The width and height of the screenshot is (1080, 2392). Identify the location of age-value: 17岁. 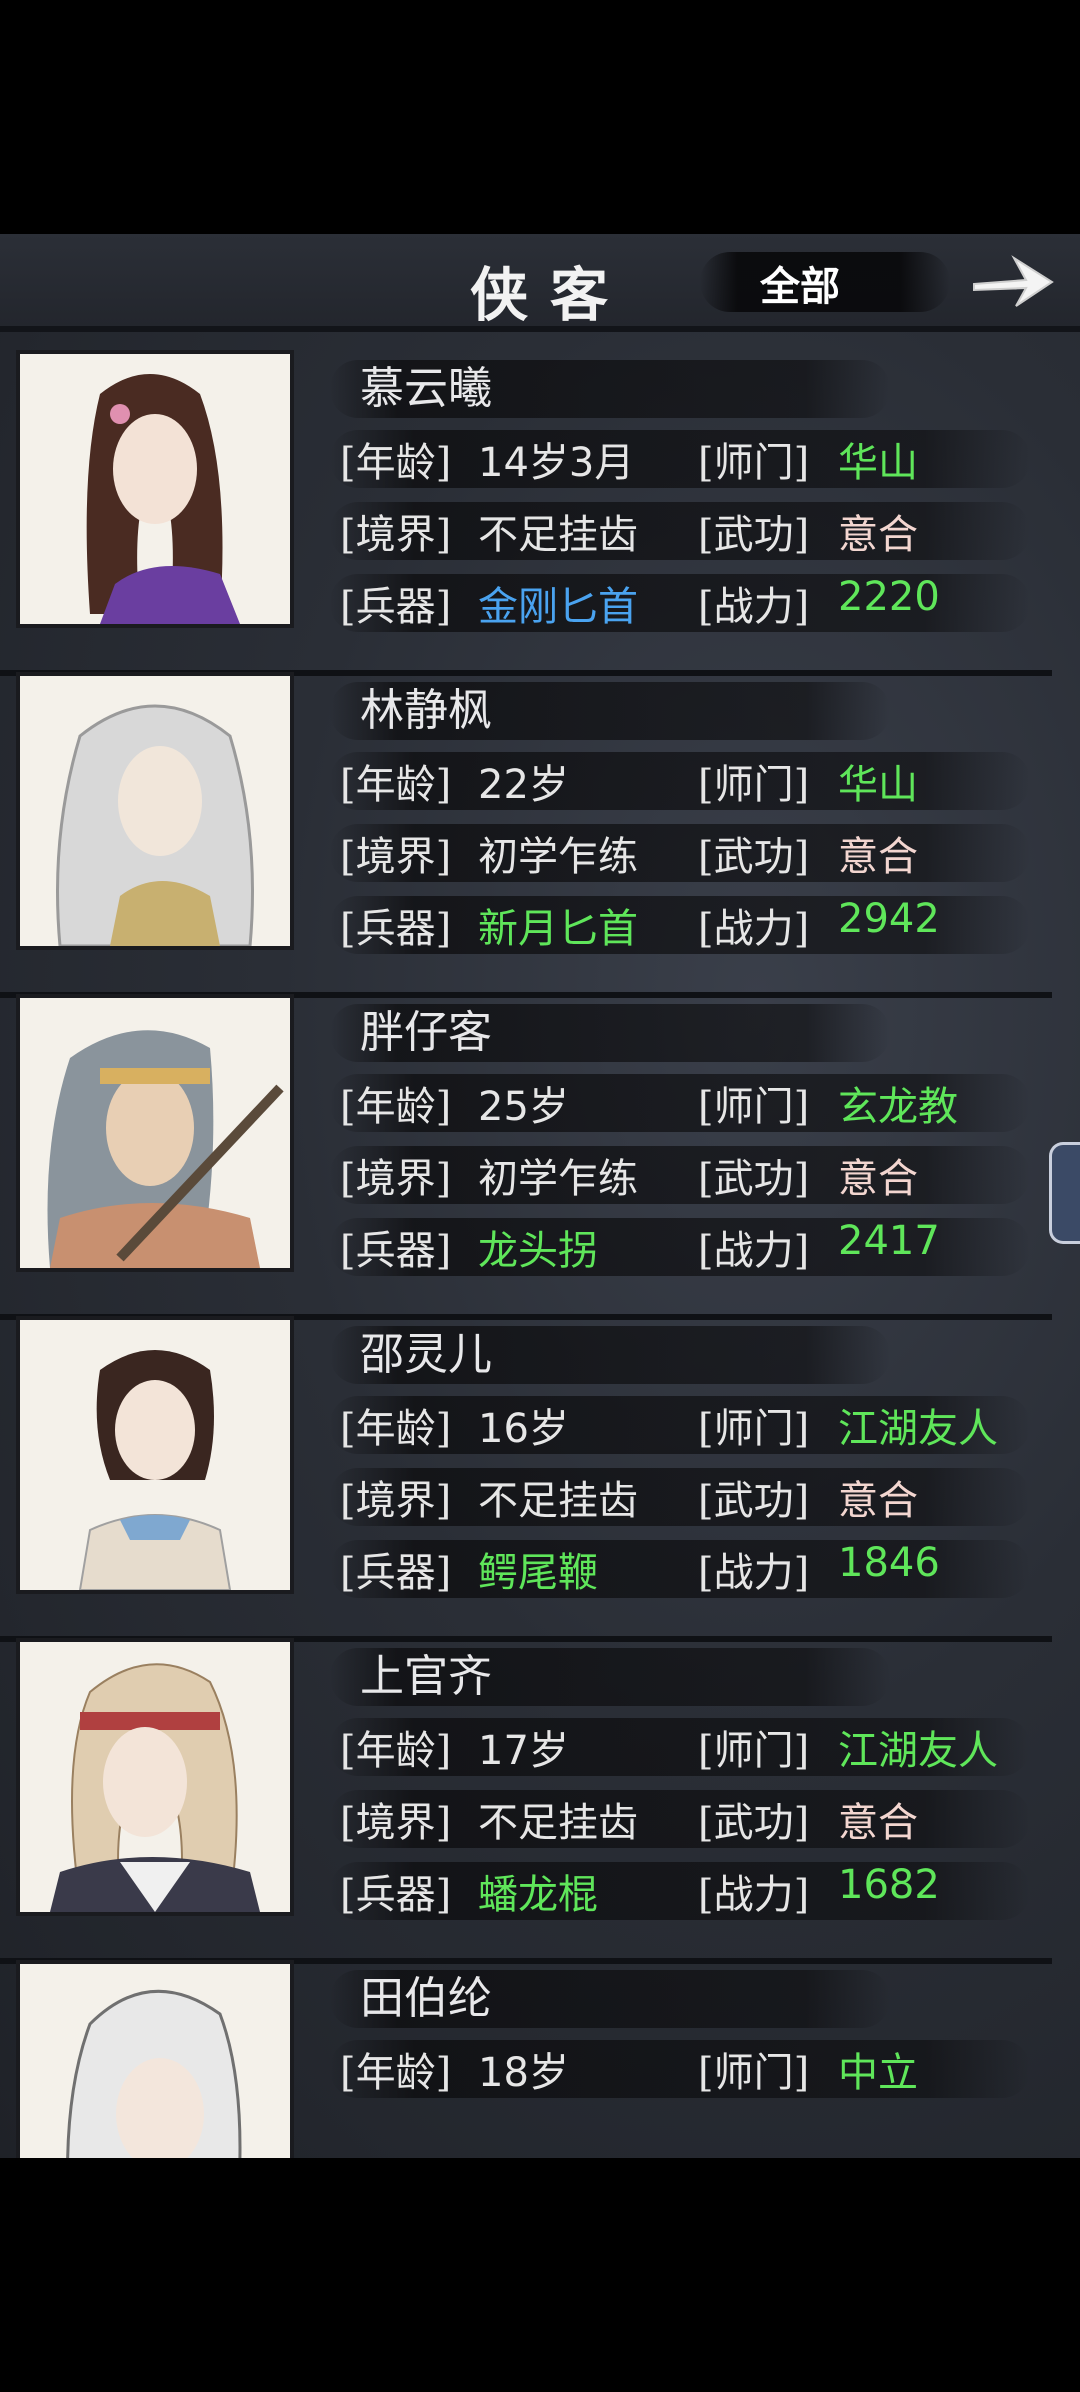
(523, 1751).